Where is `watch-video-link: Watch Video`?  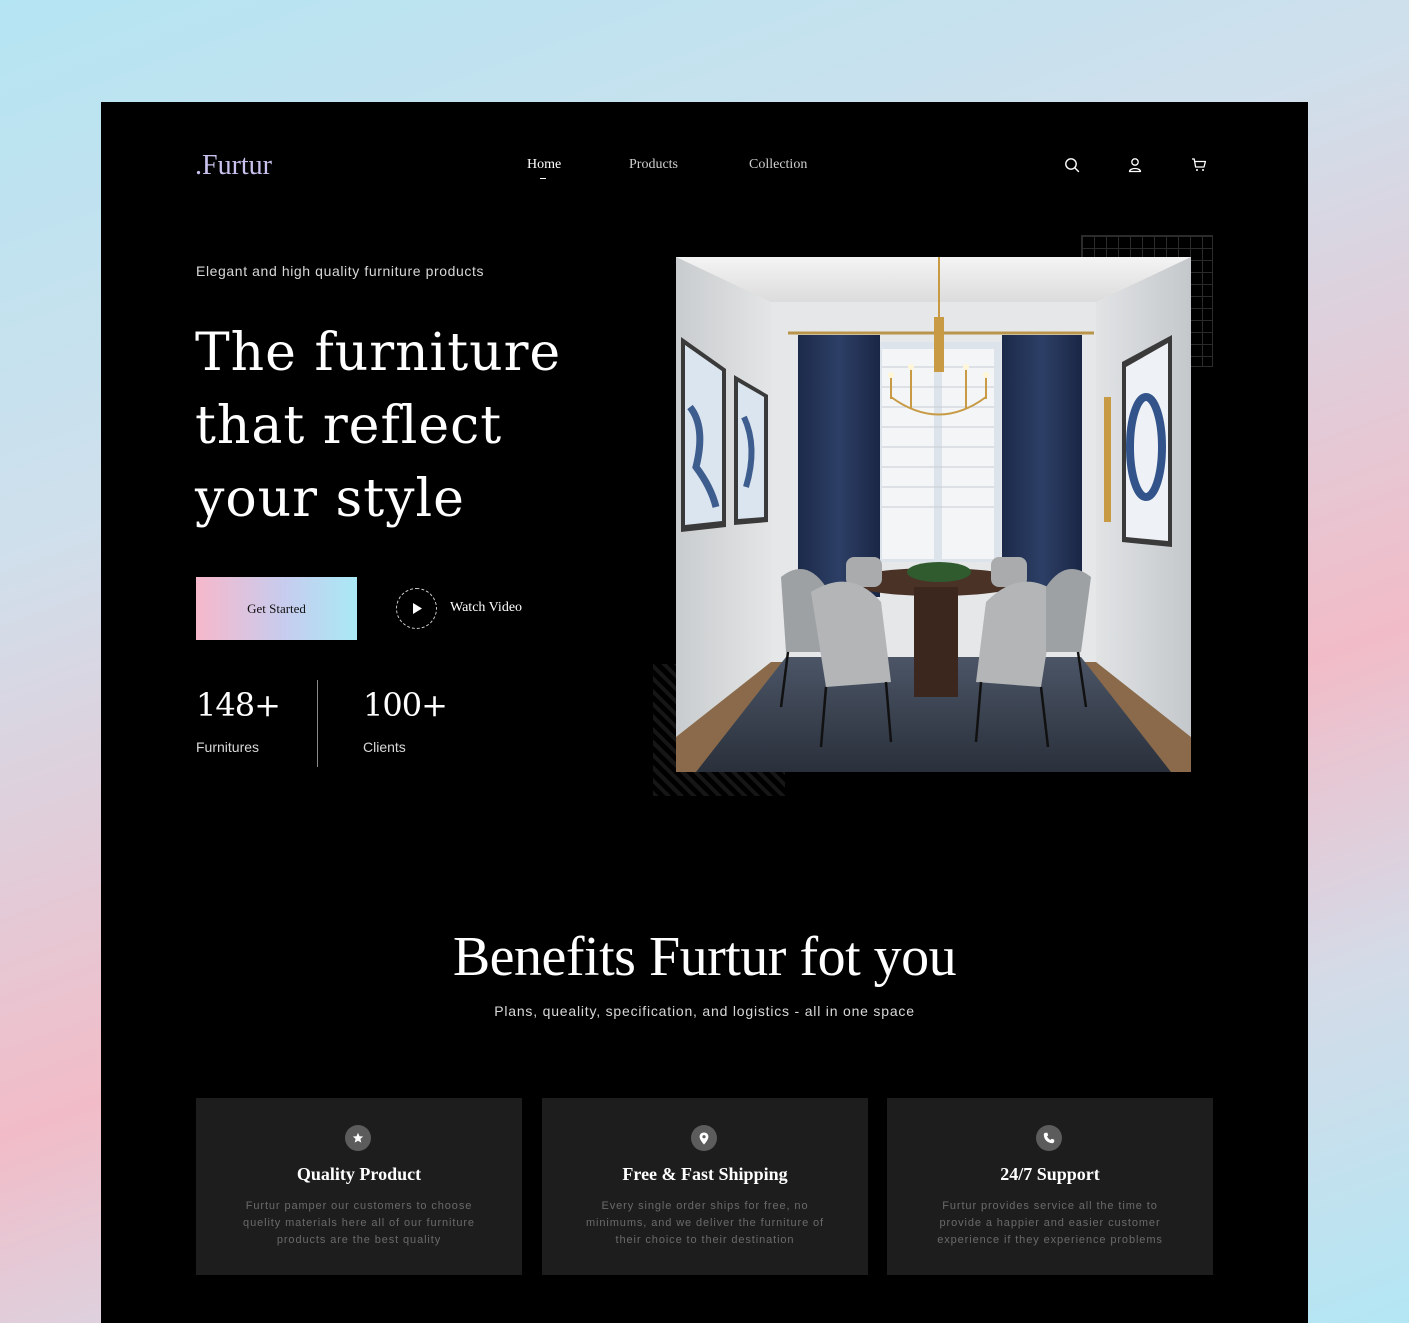
watch-video-link: Watch Video is located at coordinates (486, 608).